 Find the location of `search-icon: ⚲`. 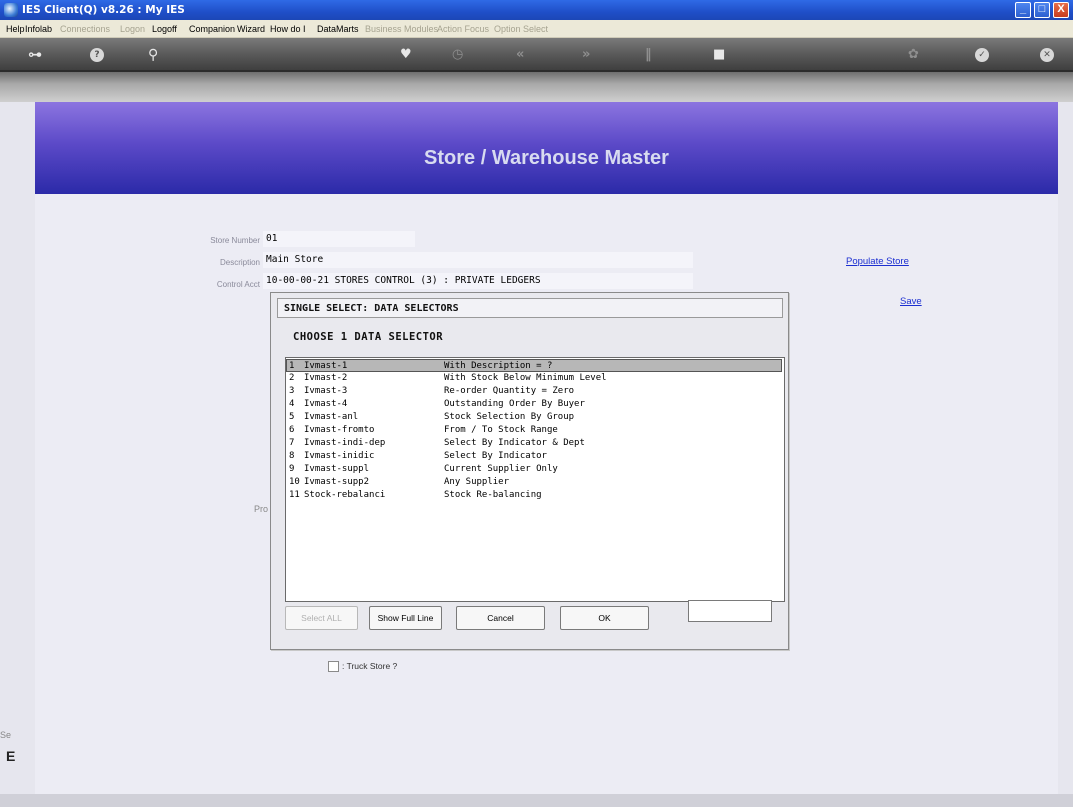

search-icon: ⚲ is located at coordinates (153, 55).